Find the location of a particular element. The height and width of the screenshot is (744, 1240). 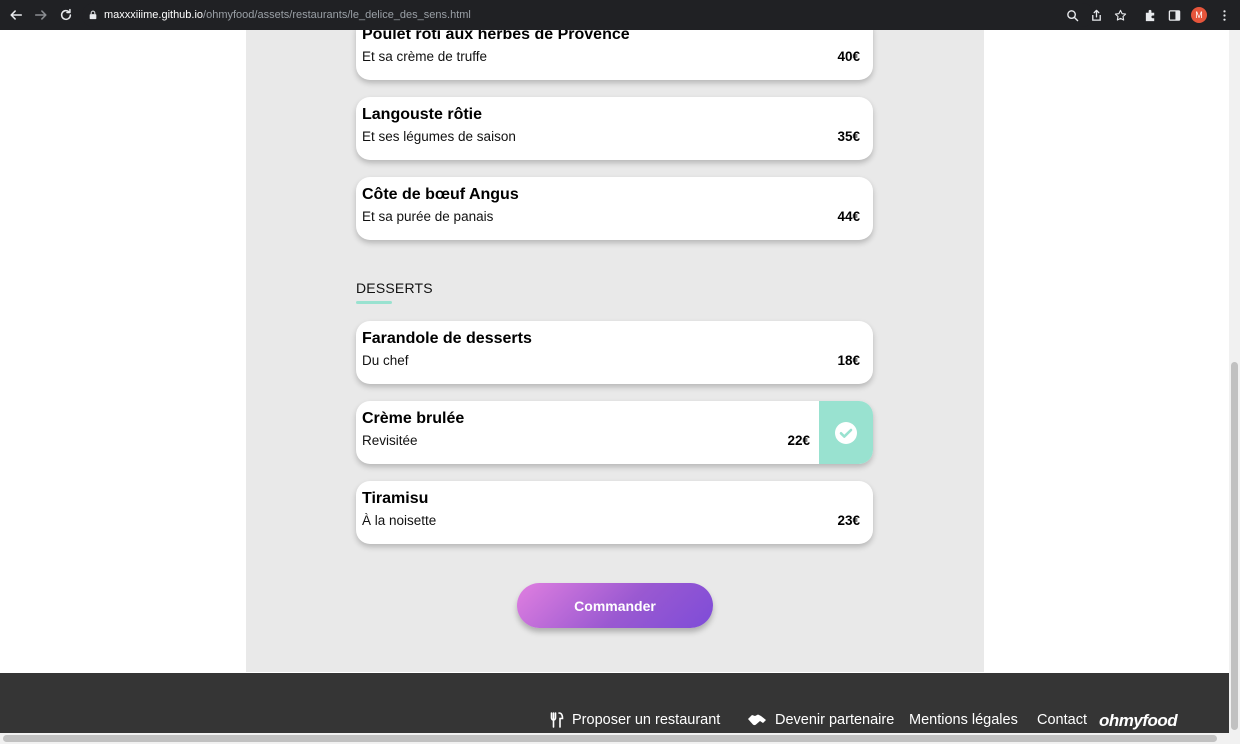

share-icon is located at coordinates (1096, 15).